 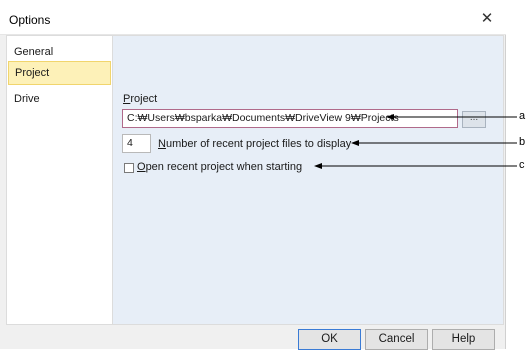 What do you see at coordinates (355, 143) in the screenshot?
I see `callout-arrowhead-b` at bounding box center [355, 143].